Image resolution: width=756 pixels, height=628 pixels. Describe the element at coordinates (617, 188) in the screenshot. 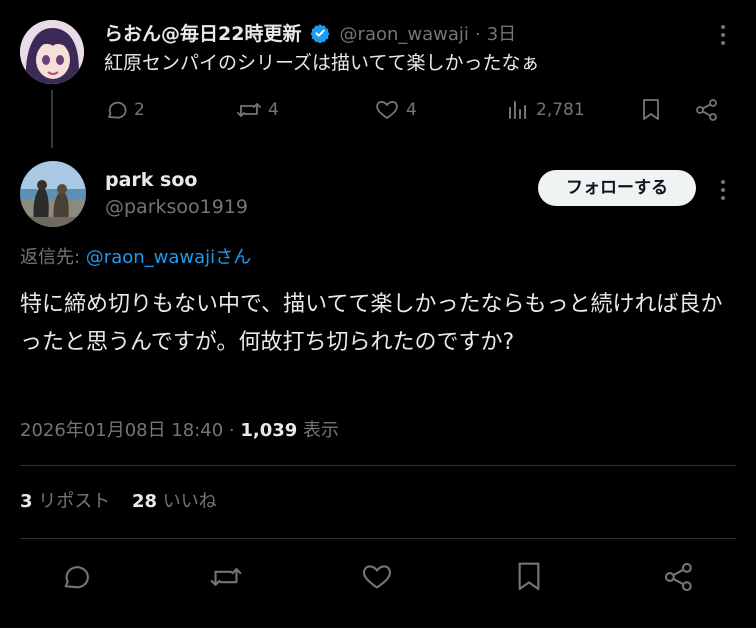

I see `follow-button: フォローする` at that location.